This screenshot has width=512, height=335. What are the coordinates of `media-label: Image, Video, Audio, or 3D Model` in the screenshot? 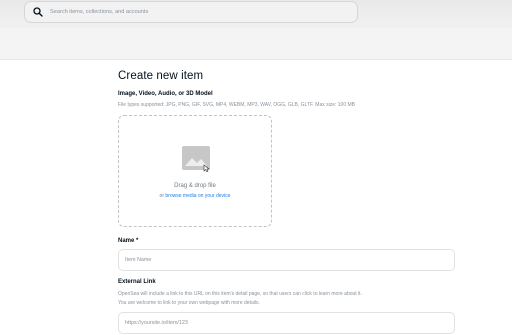 It's located at (165, 94).